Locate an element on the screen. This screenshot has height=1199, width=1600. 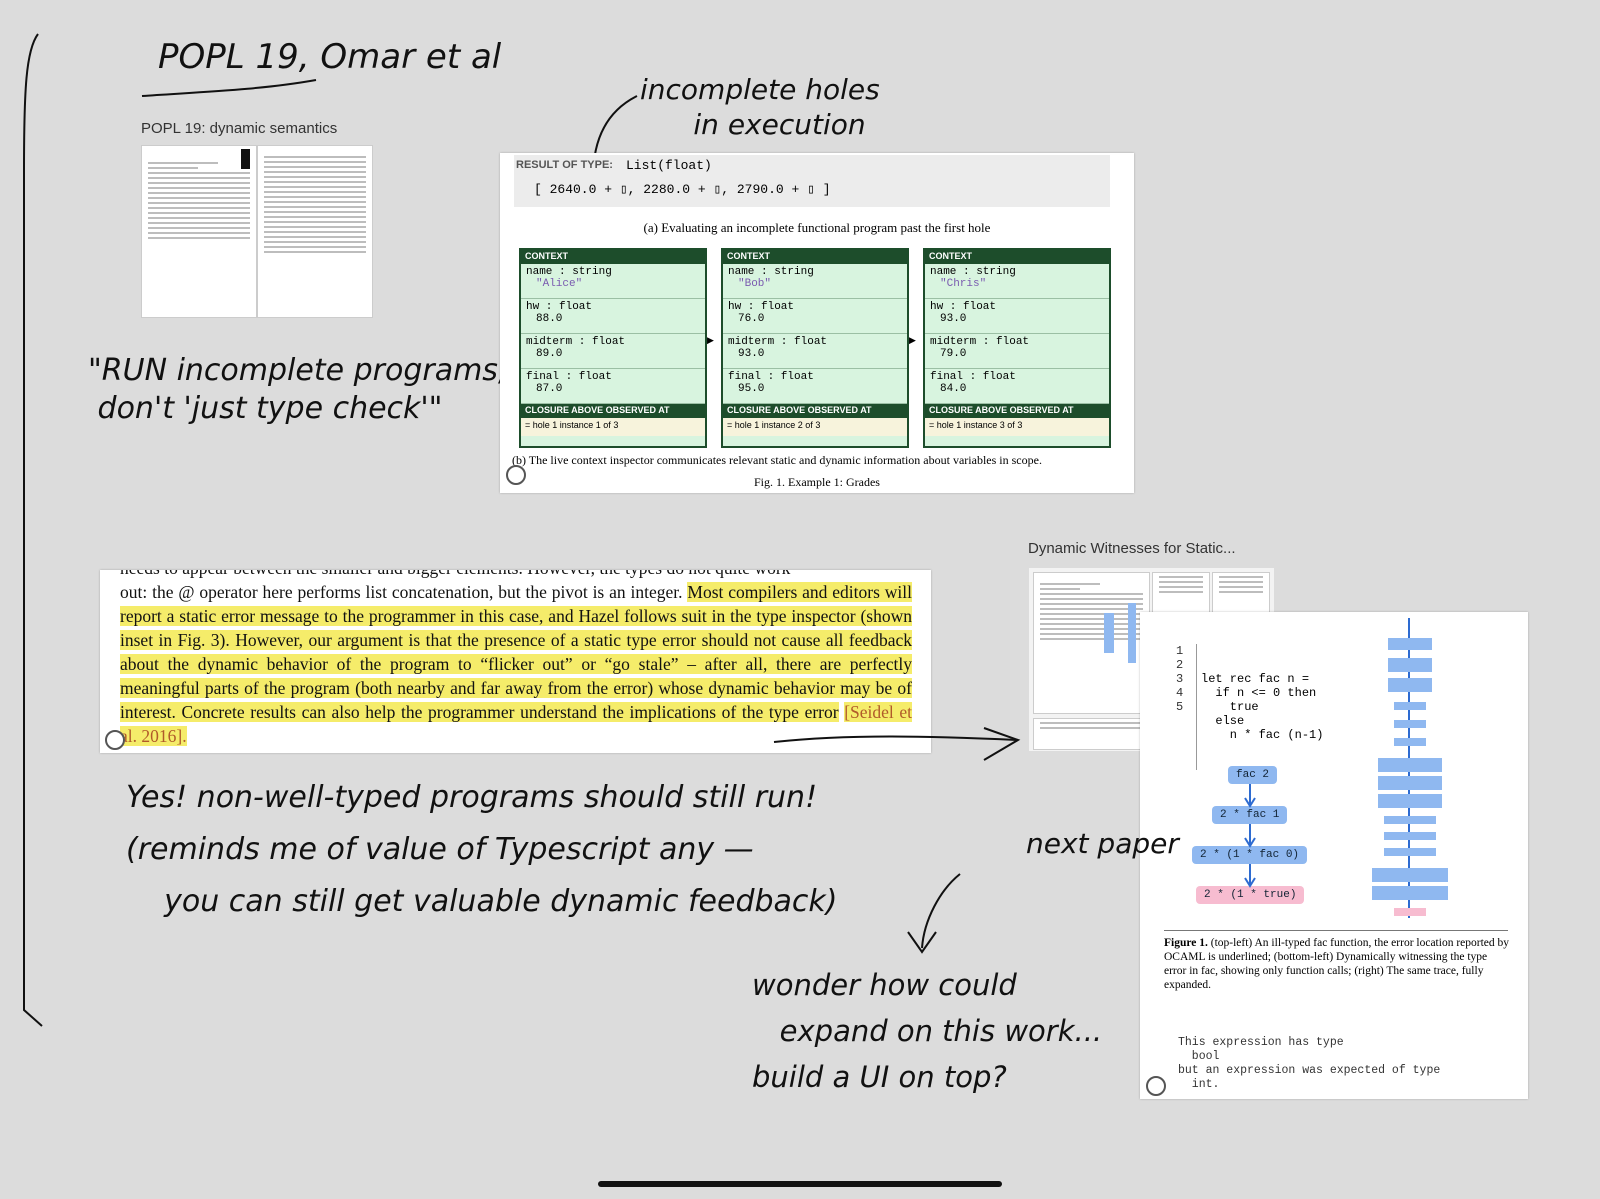
home-indicator is located at coordinates (800, 1184).